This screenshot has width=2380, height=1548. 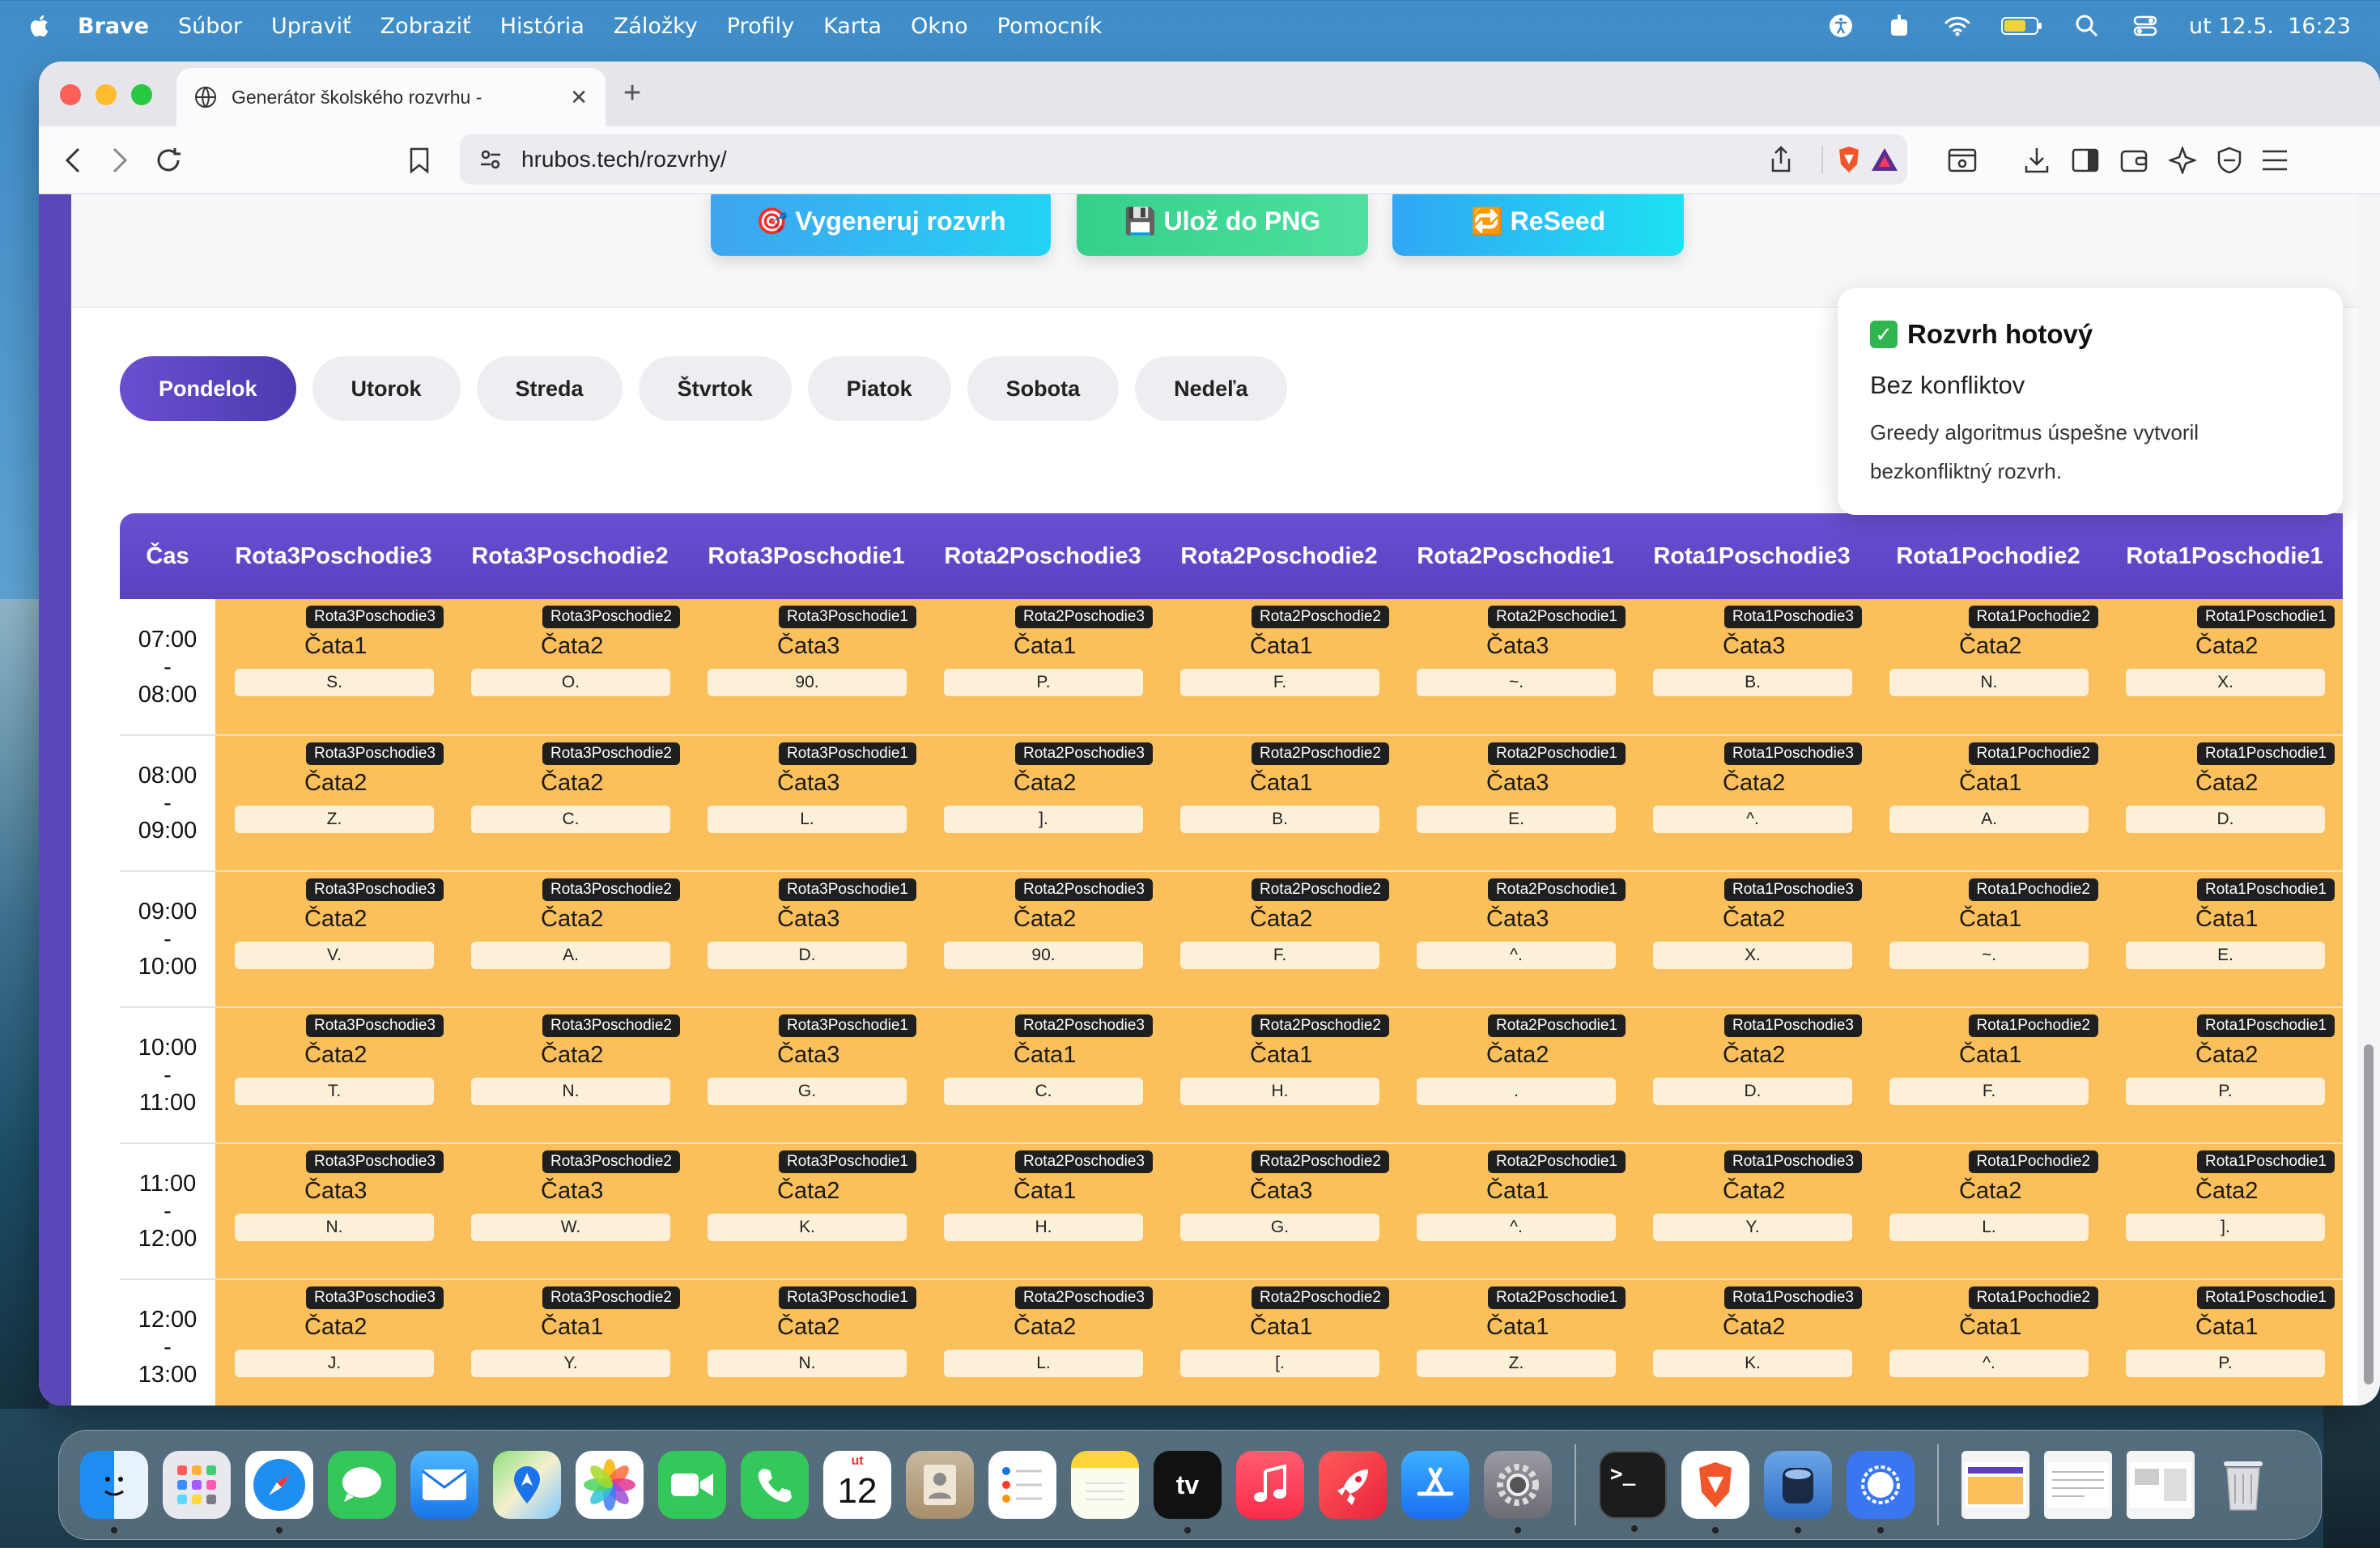 I want to click on lesson-cell: Rota1Poschodie3 Čata2 X., so click(x=1752, y=940).